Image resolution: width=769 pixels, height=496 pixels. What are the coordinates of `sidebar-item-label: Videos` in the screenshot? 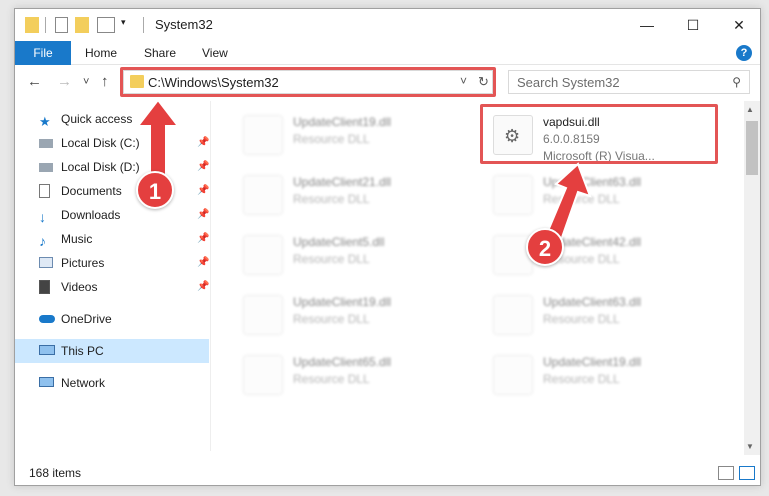 It's located at (79, 287).